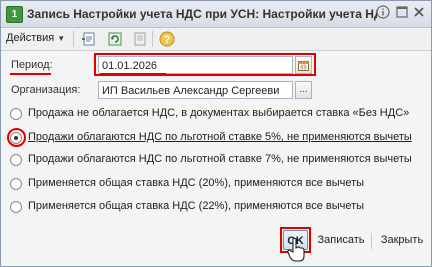 The width and height of the screenshot is (432, 267). What do you see at coordinates (32, 65) in the screenshot?
I see `period-label: Период:` at bounding box center [32, 65].